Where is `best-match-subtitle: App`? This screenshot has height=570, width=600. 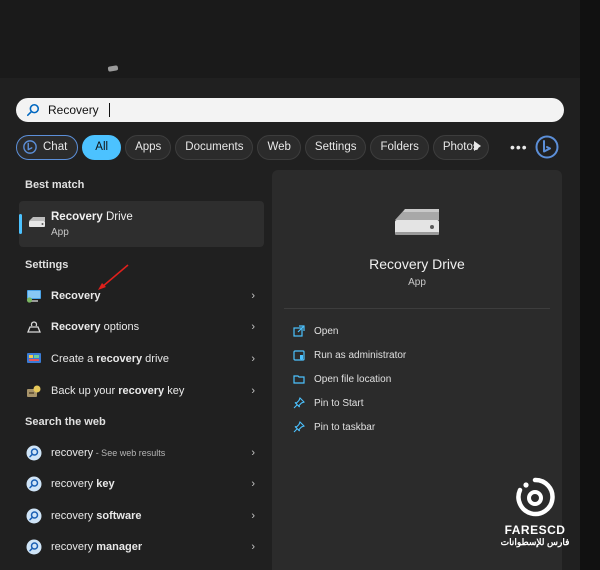 best-match-subtitle: App is located at coordinates (60, 232).